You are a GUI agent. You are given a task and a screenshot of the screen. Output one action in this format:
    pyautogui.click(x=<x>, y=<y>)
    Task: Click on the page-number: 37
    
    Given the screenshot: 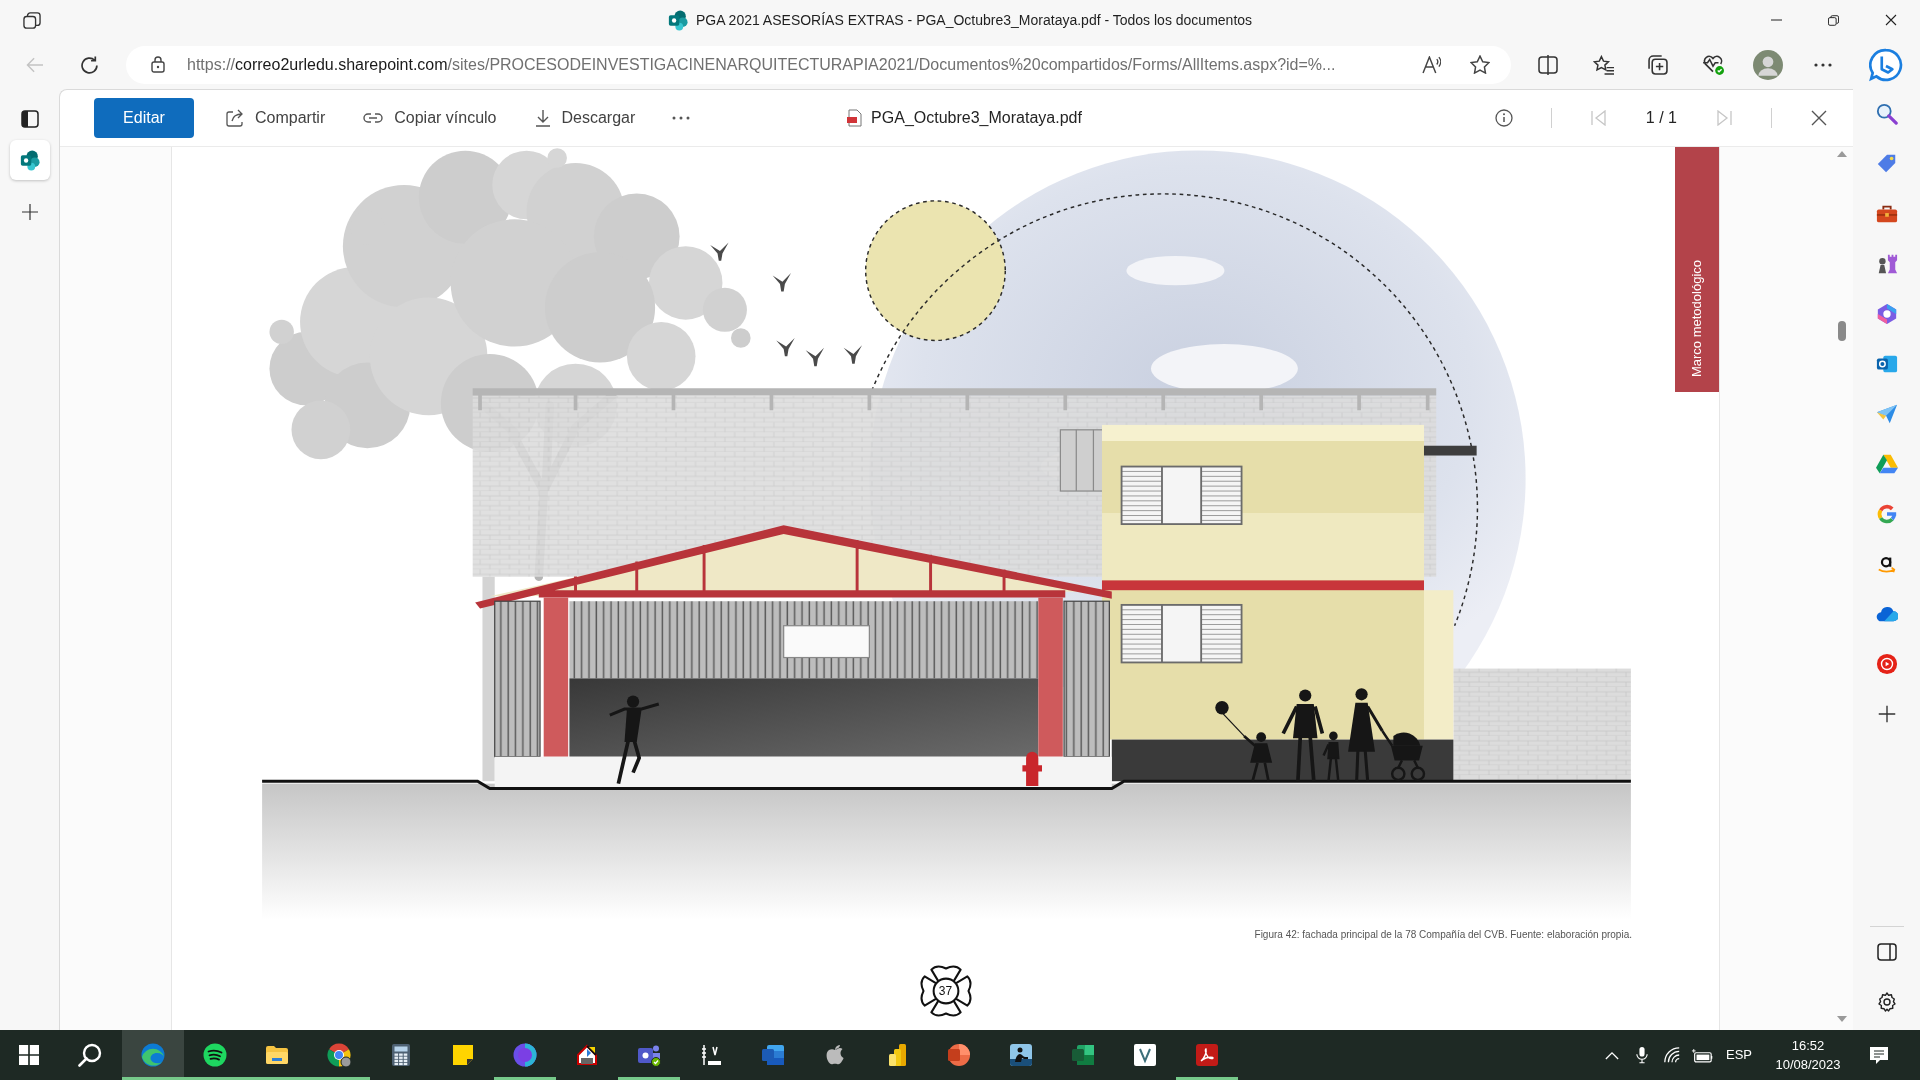 What is the action you would take?
    pyautogui.click(x=945, y=991)
    